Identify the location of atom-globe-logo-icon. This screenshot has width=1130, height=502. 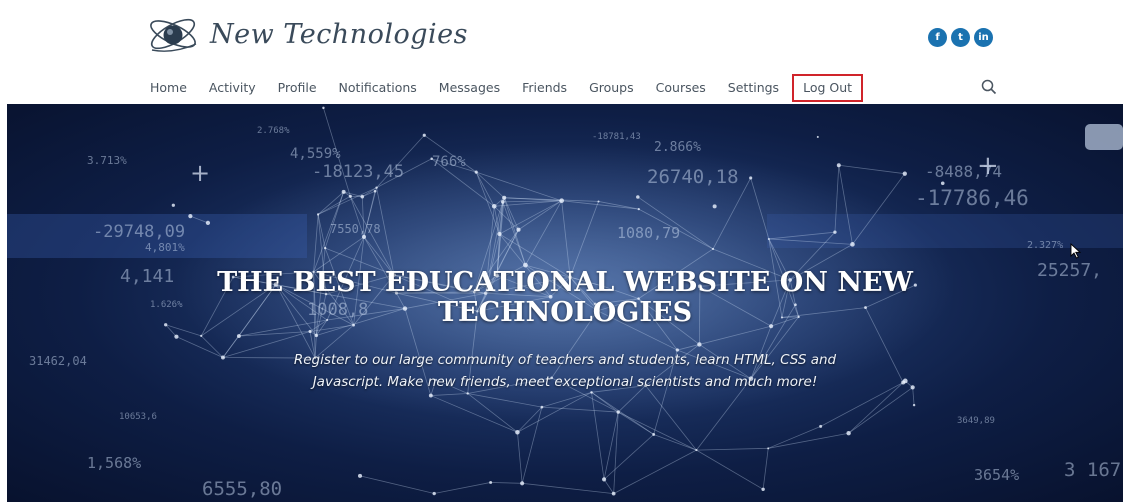
(175, 34).